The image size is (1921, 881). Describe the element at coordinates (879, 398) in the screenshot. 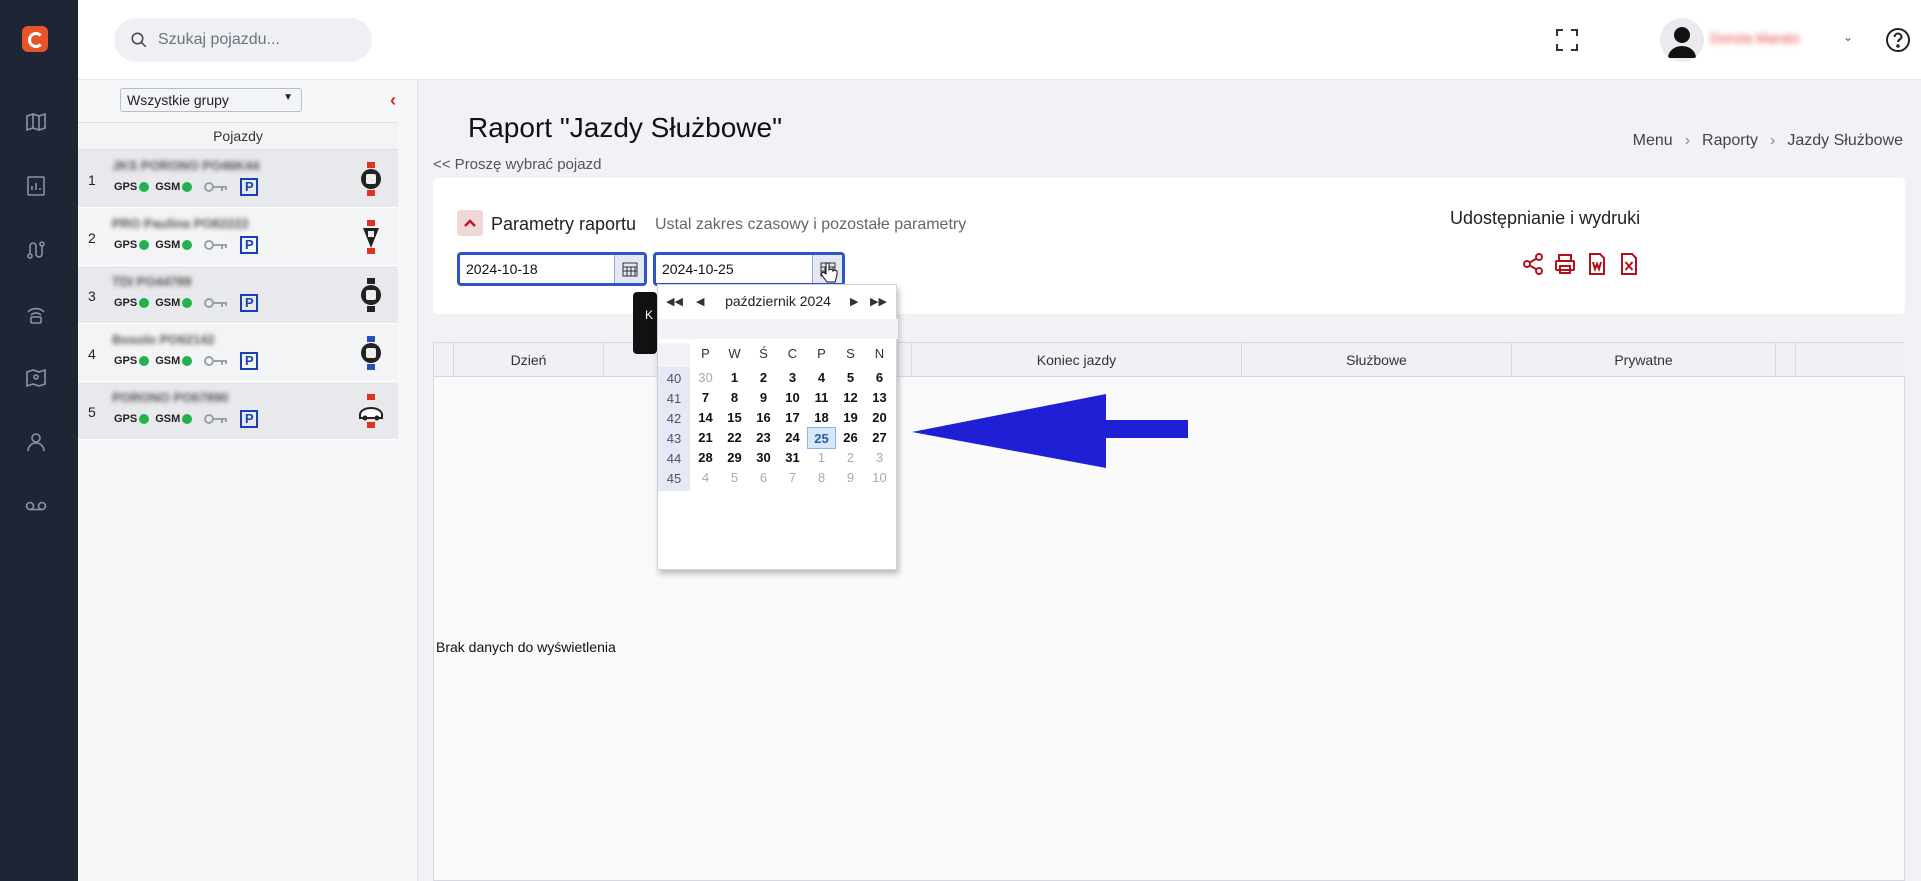

I see `calendar-day: 13` at that location.